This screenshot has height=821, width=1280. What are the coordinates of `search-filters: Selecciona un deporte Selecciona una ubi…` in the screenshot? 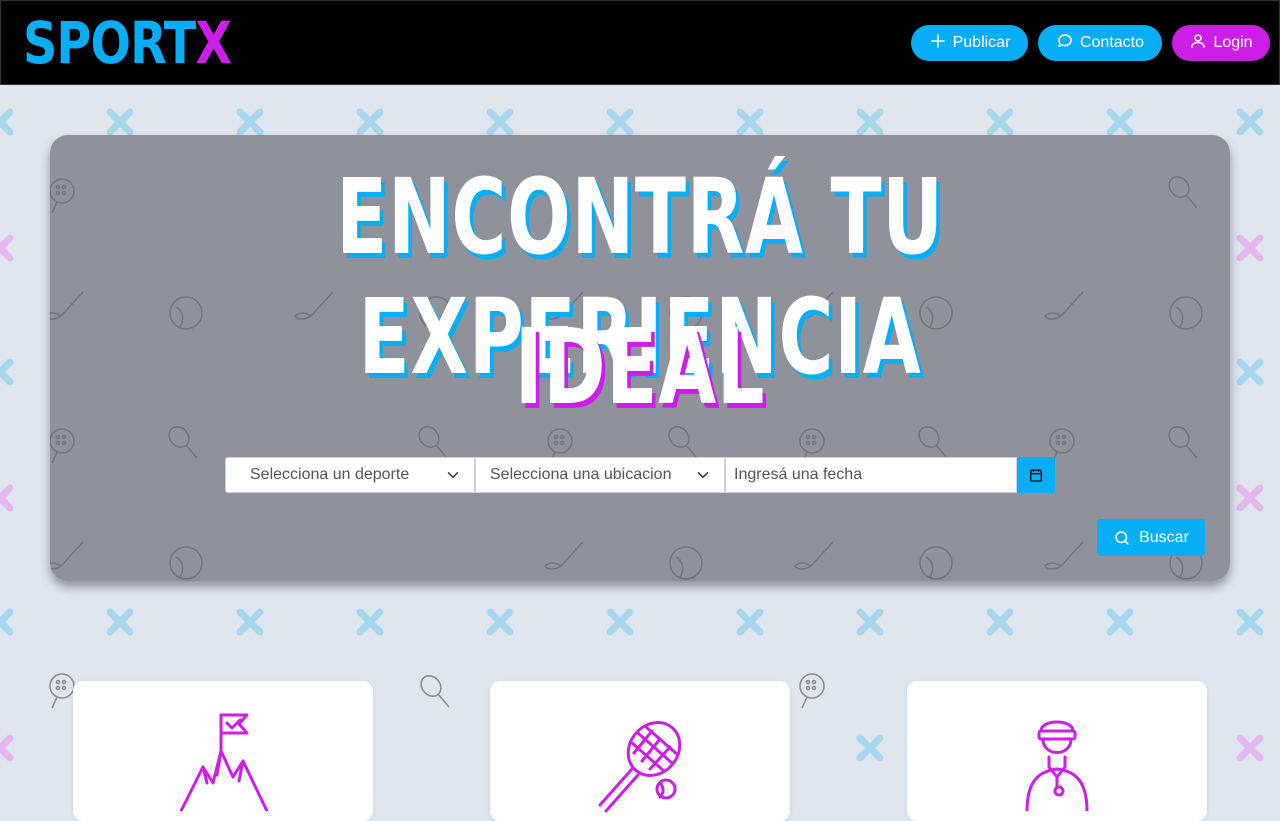 It's located at (640, 475).